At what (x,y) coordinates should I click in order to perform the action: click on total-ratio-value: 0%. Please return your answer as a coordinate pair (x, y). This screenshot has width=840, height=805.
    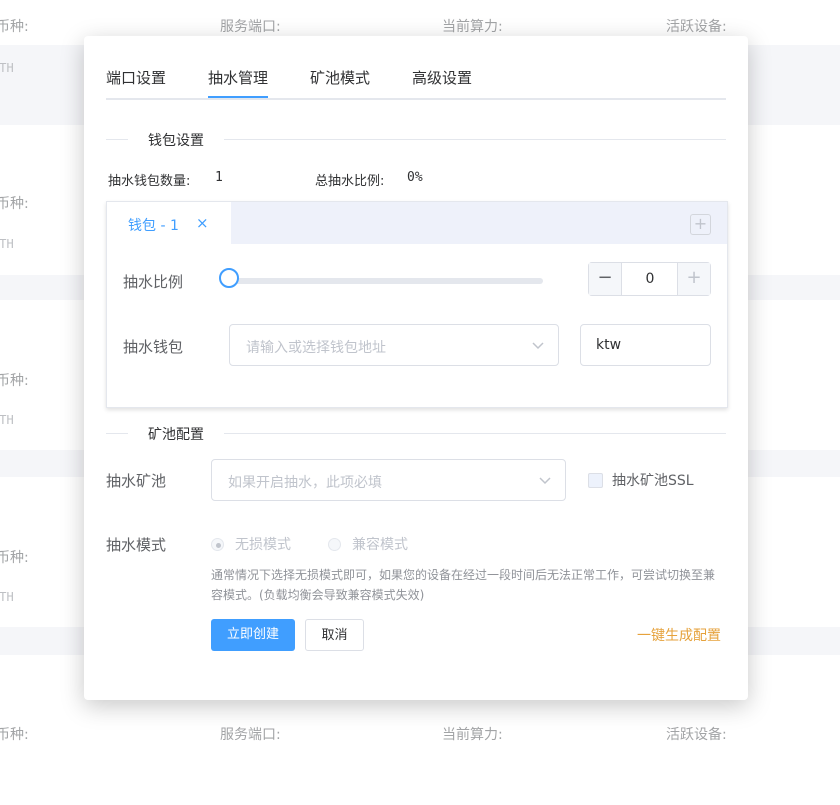
    Looking at the image, I should click on (415, 177).